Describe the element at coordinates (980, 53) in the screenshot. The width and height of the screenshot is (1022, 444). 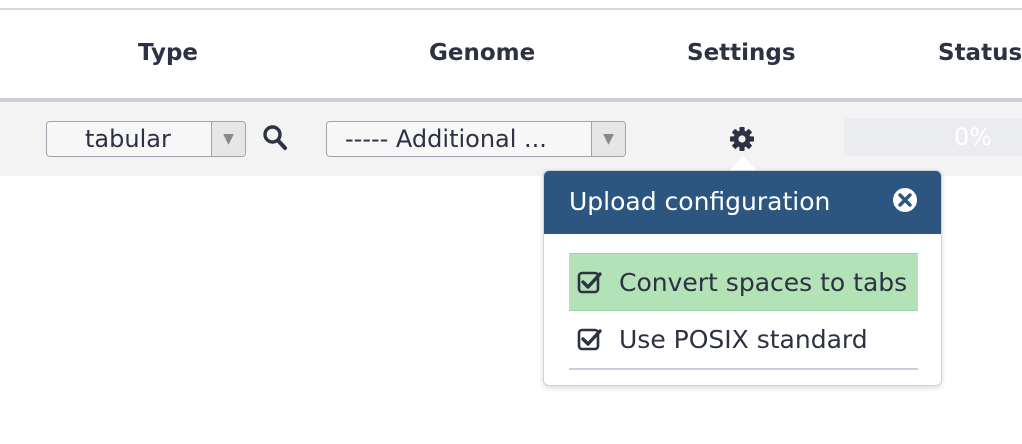
I see `column-header-status: Status` at that location.